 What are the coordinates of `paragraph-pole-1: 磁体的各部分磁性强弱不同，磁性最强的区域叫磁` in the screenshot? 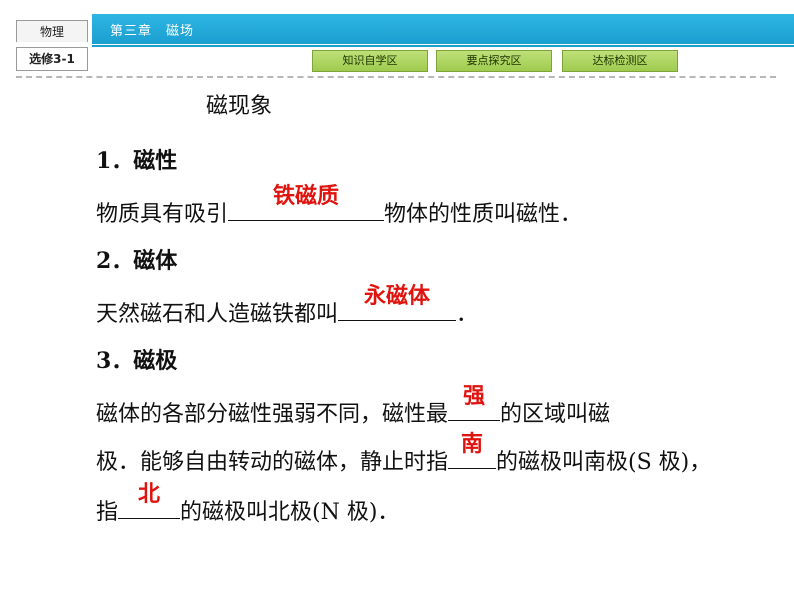 It's located at (353, 407).